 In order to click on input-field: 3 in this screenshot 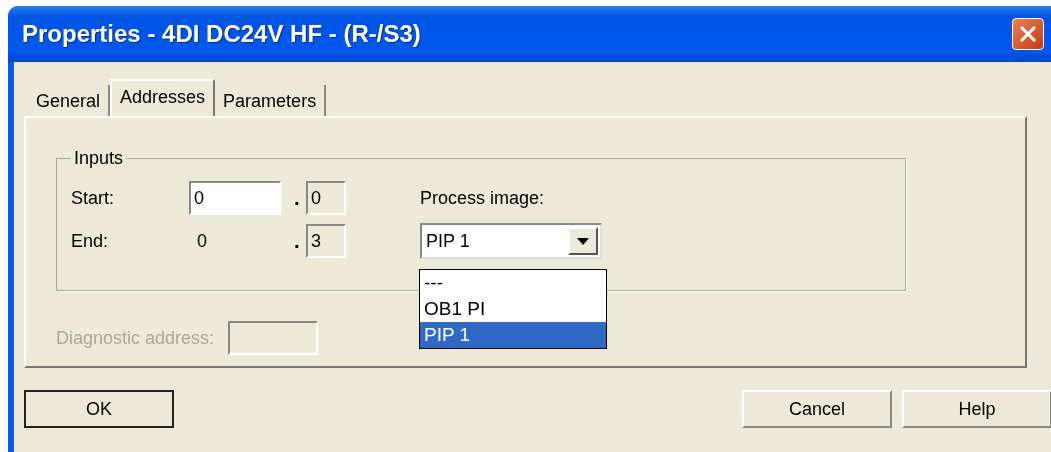, I will do `click(326, 241)`.